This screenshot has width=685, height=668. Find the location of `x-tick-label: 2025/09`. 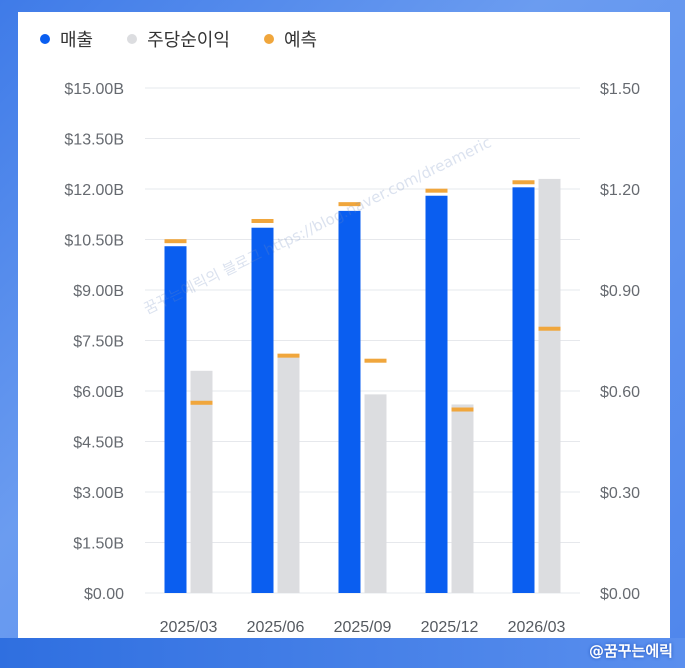

x-tick-label: 2025/09 is located at coordinates (363, 627).